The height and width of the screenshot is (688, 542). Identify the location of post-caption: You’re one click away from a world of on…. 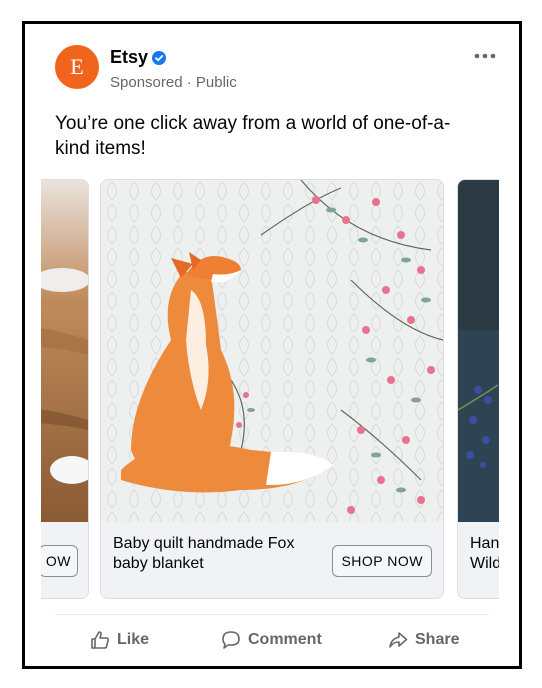
(253, 136).